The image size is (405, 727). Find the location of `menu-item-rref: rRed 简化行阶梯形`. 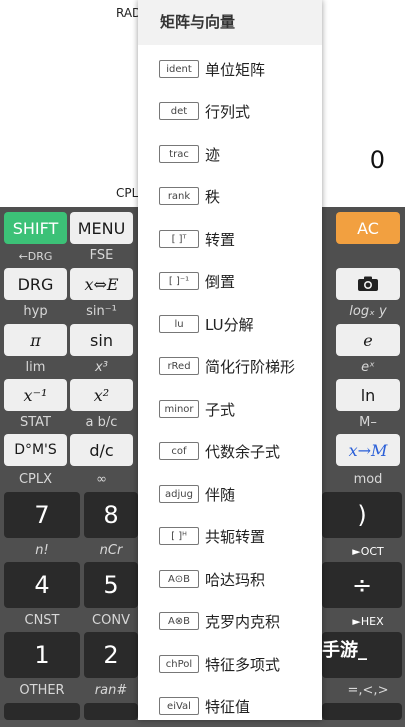

menu-item-rref: rRed 简化行阶梯形 is located at coordinates (230, 366).